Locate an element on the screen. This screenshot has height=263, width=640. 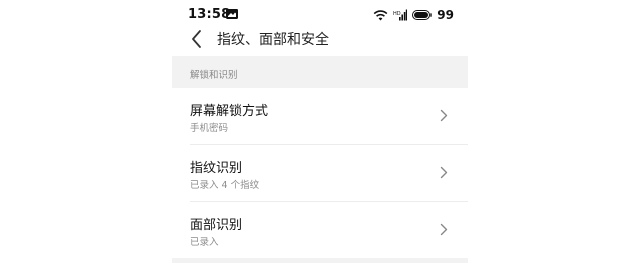
row-title: 面部识别 is located at coordinates (216, 225).